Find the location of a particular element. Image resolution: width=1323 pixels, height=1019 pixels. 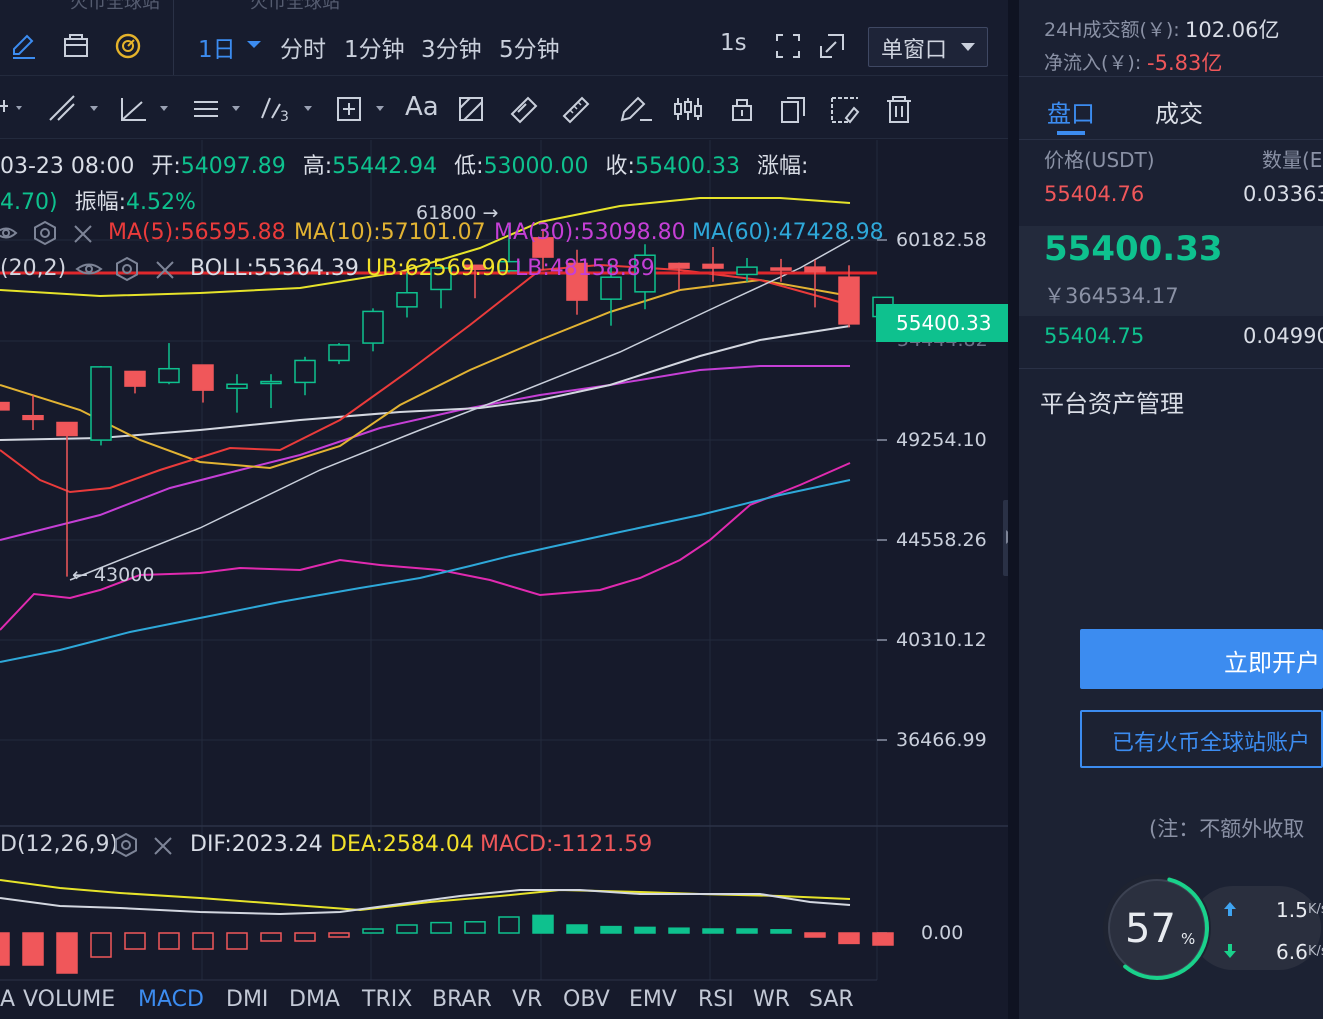

market-stats: 24H成交额(￥): 102.06亿 净流入(￥): -5.83亿 is located at coordinates (1171, 38).